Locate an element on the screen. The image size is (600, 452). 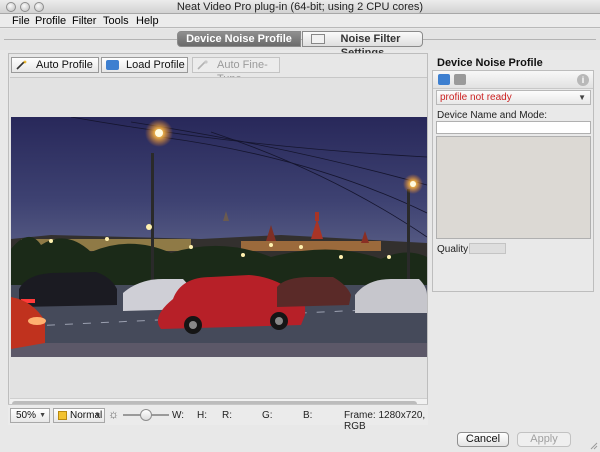
profile-notes-area is located at coordinates (513, 187).